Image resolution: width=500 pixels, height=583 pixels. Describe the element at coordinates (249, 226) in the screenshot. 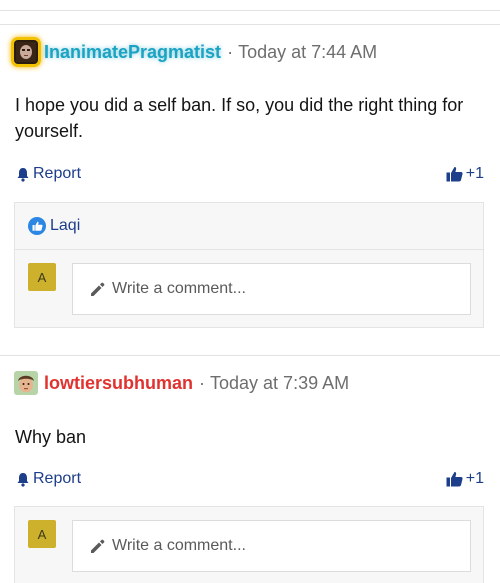

I see `likers-bar: Laqi` at that location.